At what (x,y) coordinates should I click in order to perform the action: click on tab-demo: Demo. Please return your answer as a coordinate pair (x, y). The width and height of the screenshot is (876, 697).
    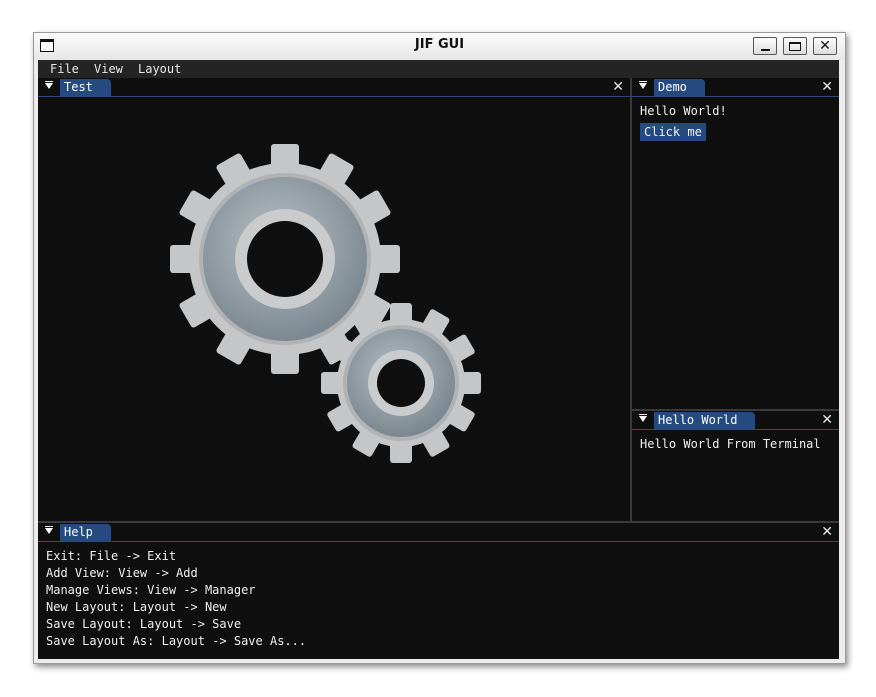
    Looking at the image, I should click on (679, 87).